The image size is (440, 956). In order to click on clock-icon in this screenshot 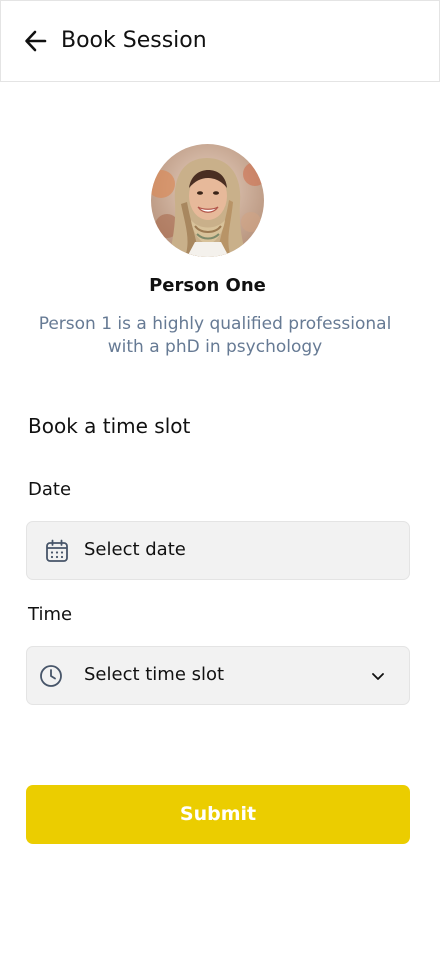, I will do `click(51, 676)`.